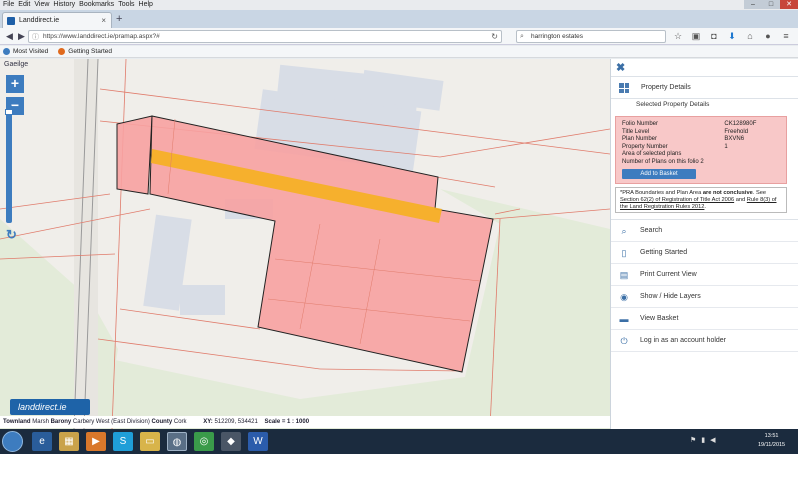  I want to click on xy-label: XY:, so click(208, 422).